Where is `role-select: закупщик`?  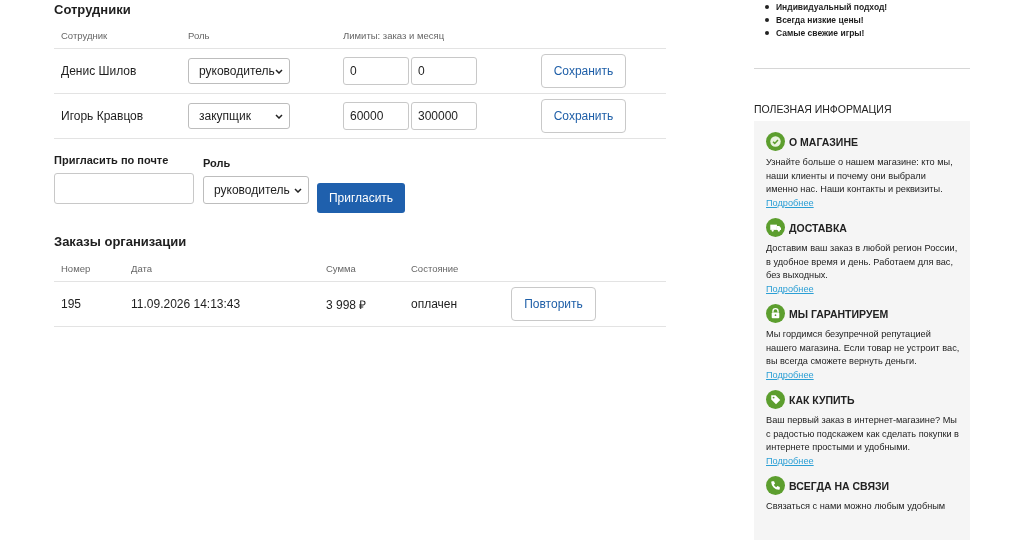 role-select: закупщик is located at coordinates (239, 116).